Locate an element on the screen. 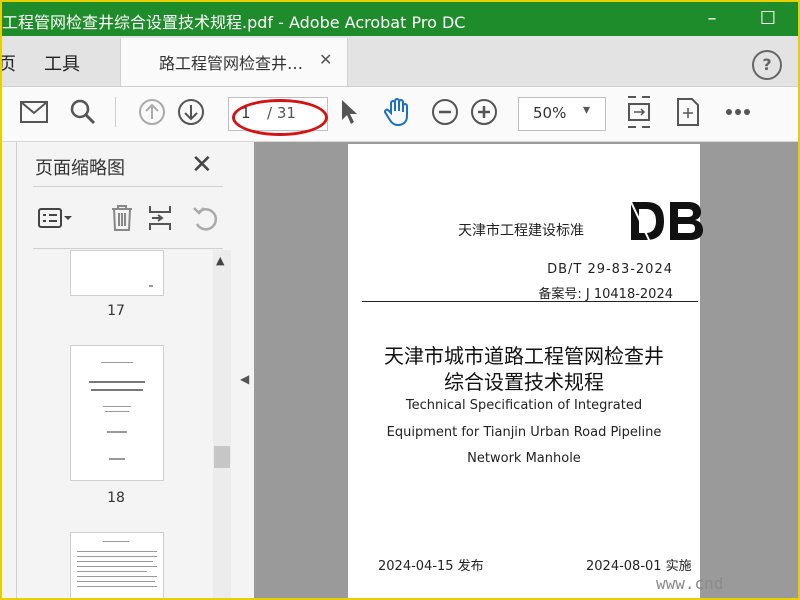 This screenshot has width=800, height=600. help-icon: ? is located at coordinates (767, 65).